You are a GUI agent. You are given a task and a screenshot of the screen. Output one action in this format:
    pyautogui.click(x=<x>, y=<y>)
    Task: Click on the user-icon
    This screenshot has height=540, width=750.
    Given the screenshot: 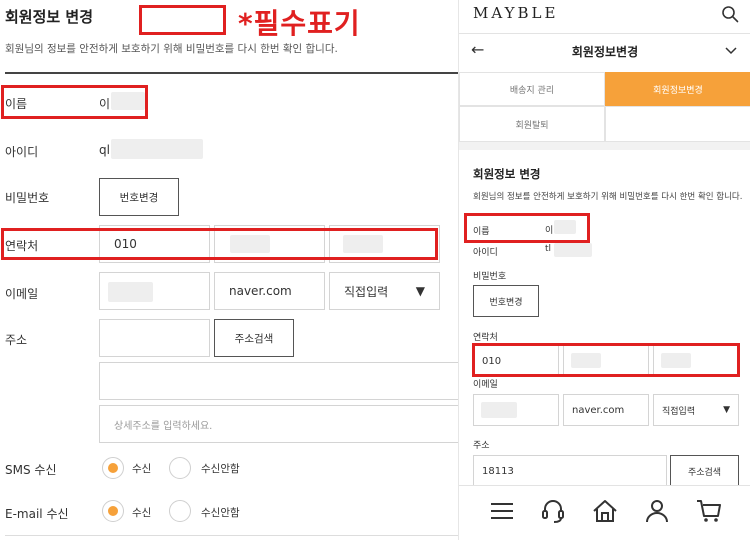 What is the action you would take?
    pyautogui.click(x=657, y=511)
    